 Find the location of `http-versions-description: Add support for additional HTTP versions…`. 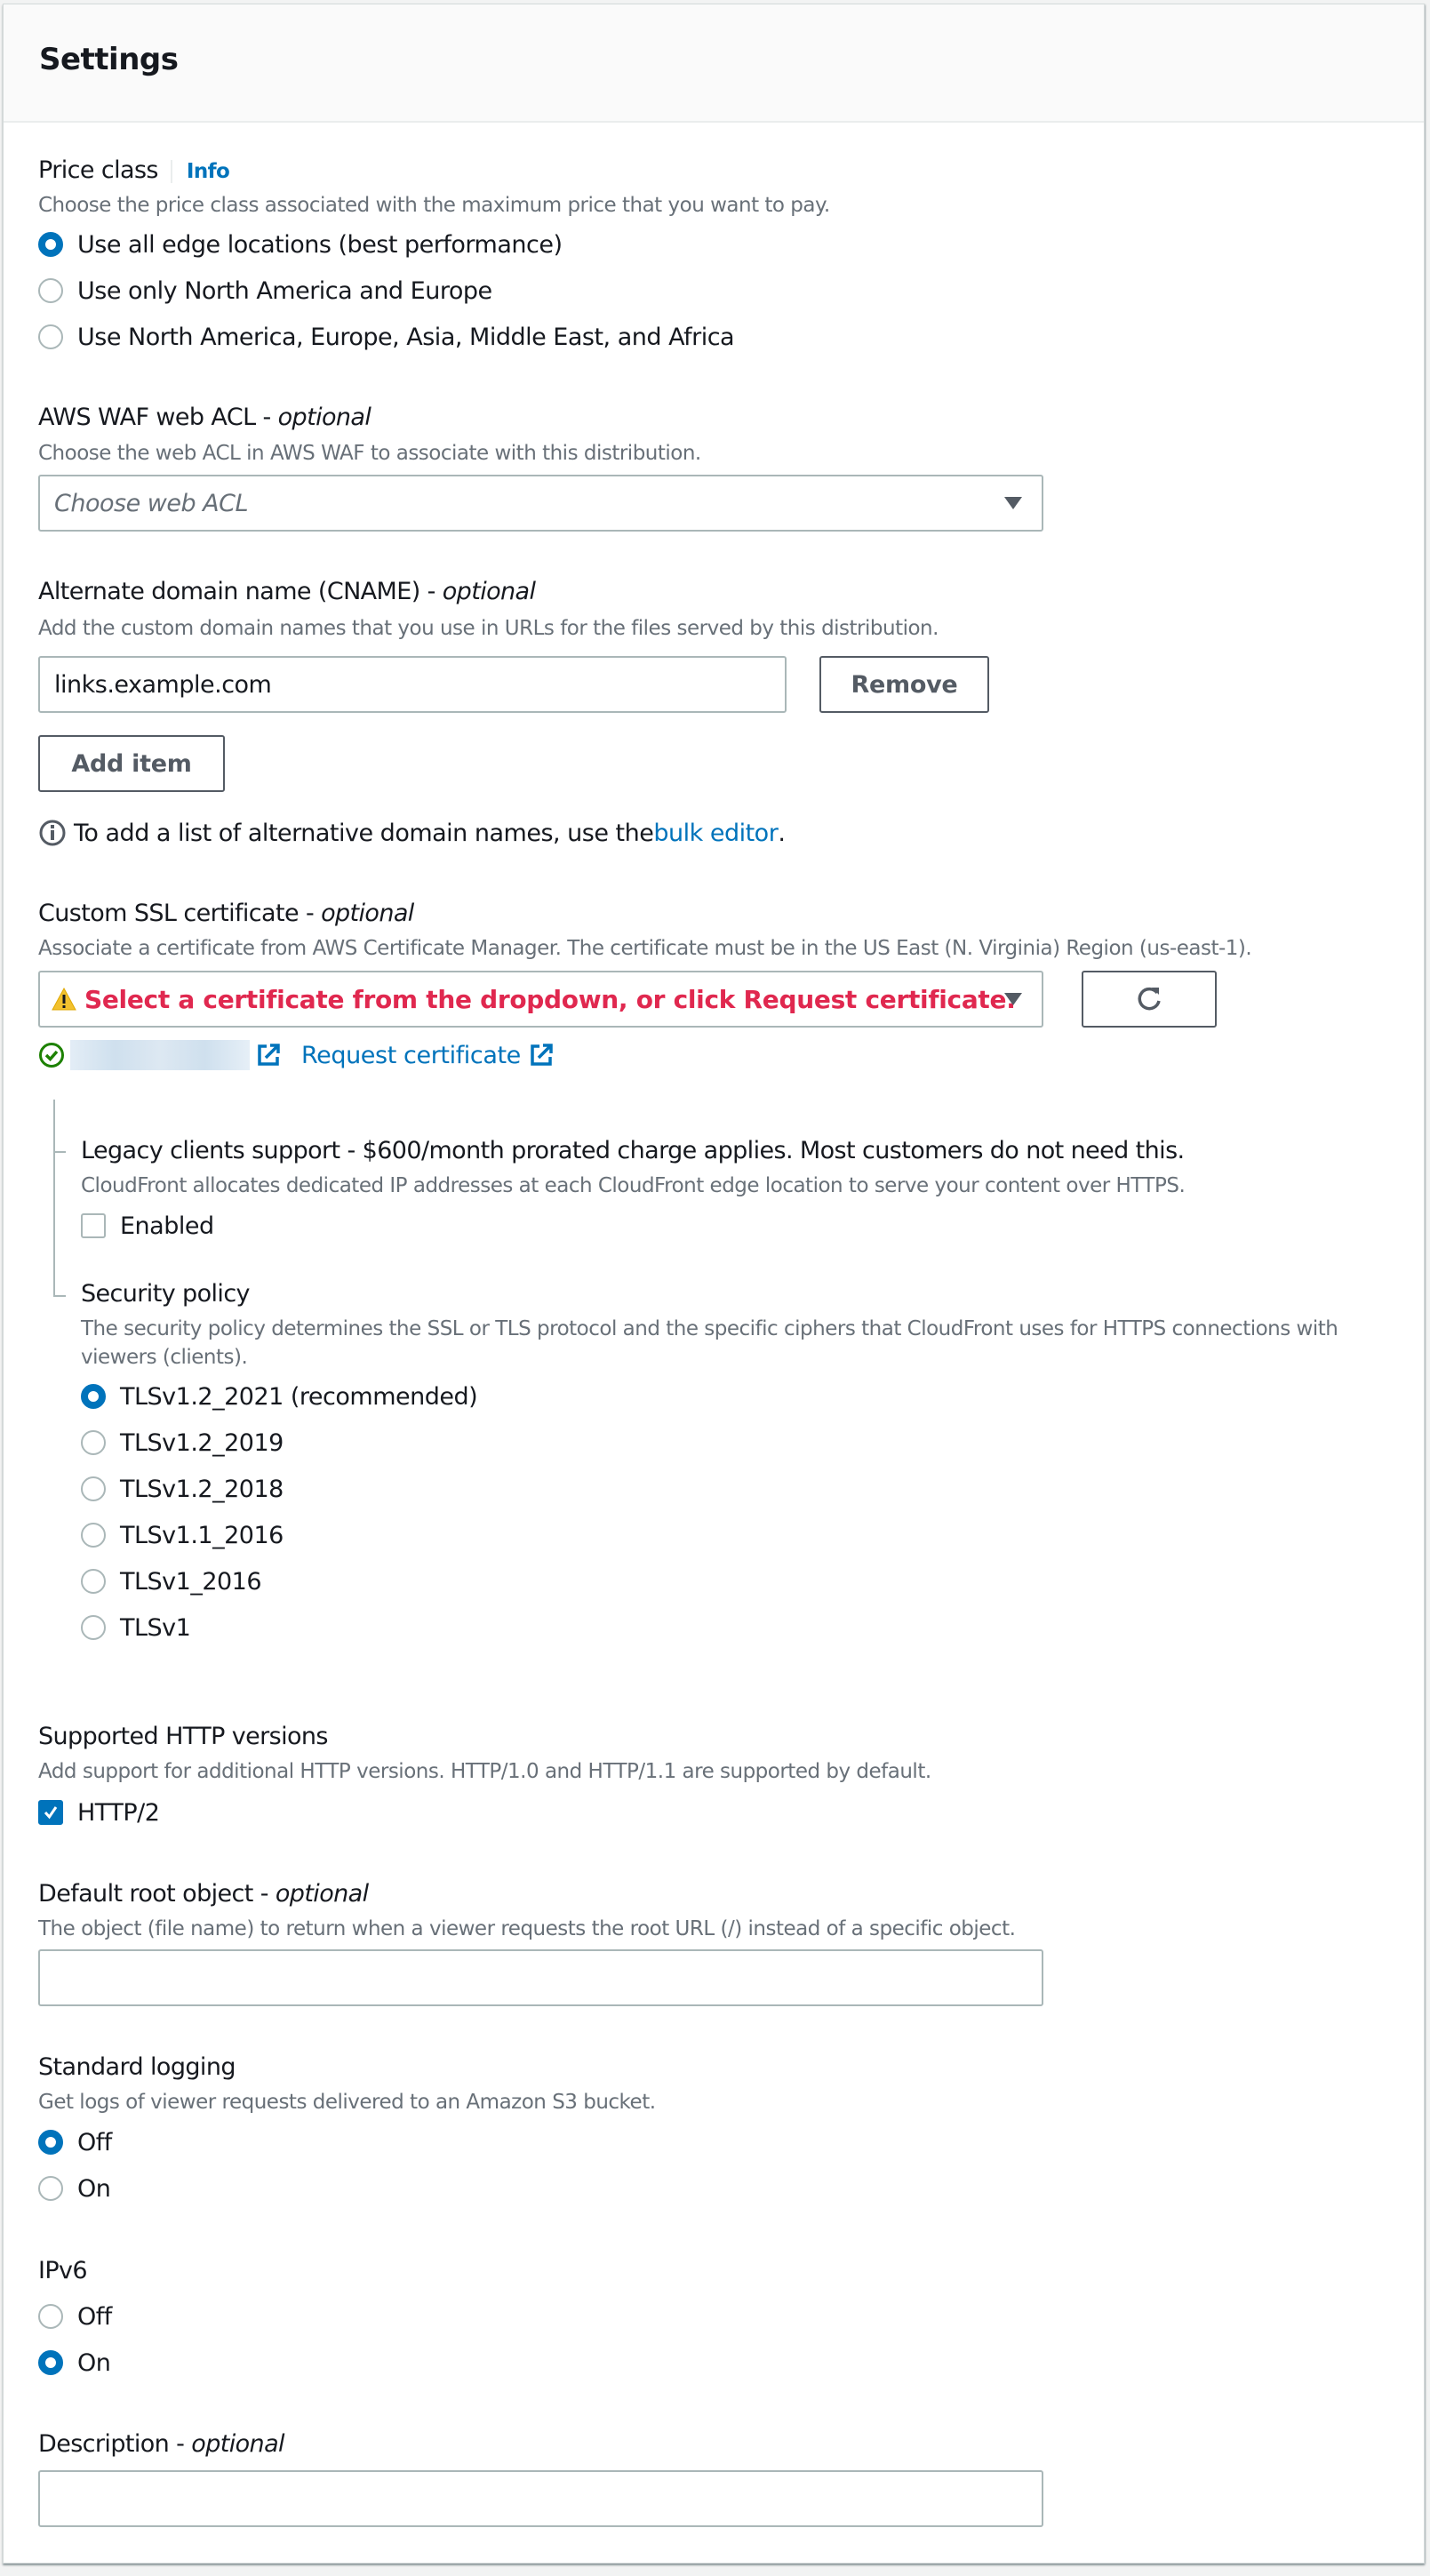

http-versions-description: Add support for additional HTTP versions… is located at coordinates (484, 1771).